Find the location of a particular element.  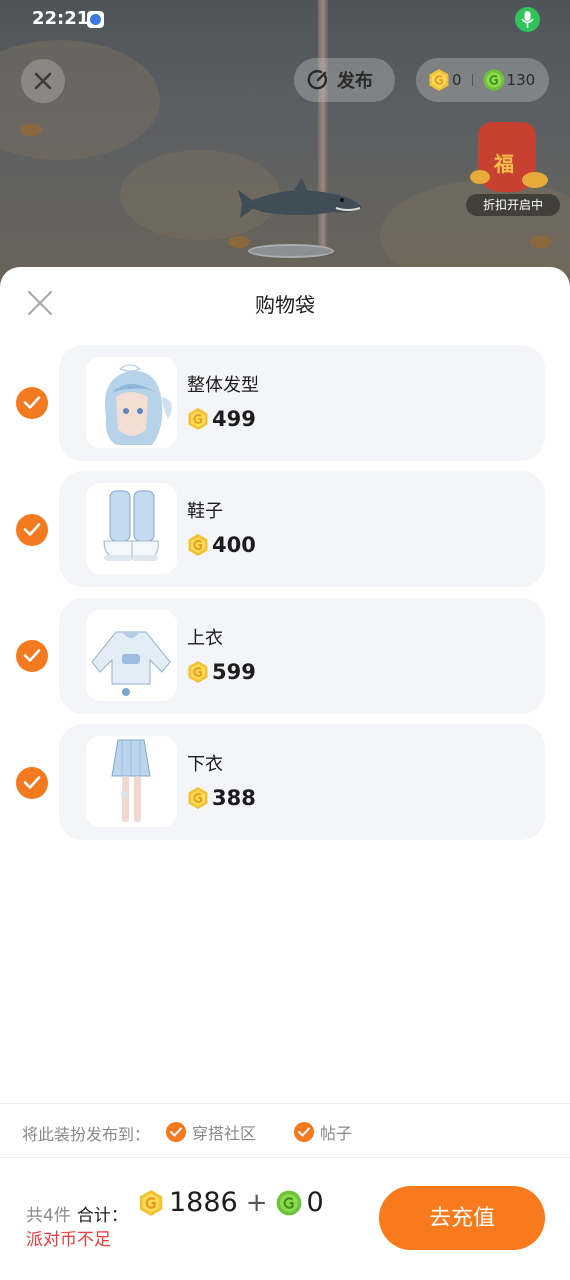

recharge-button: 去充值 is located at coordinates (462, 1218).